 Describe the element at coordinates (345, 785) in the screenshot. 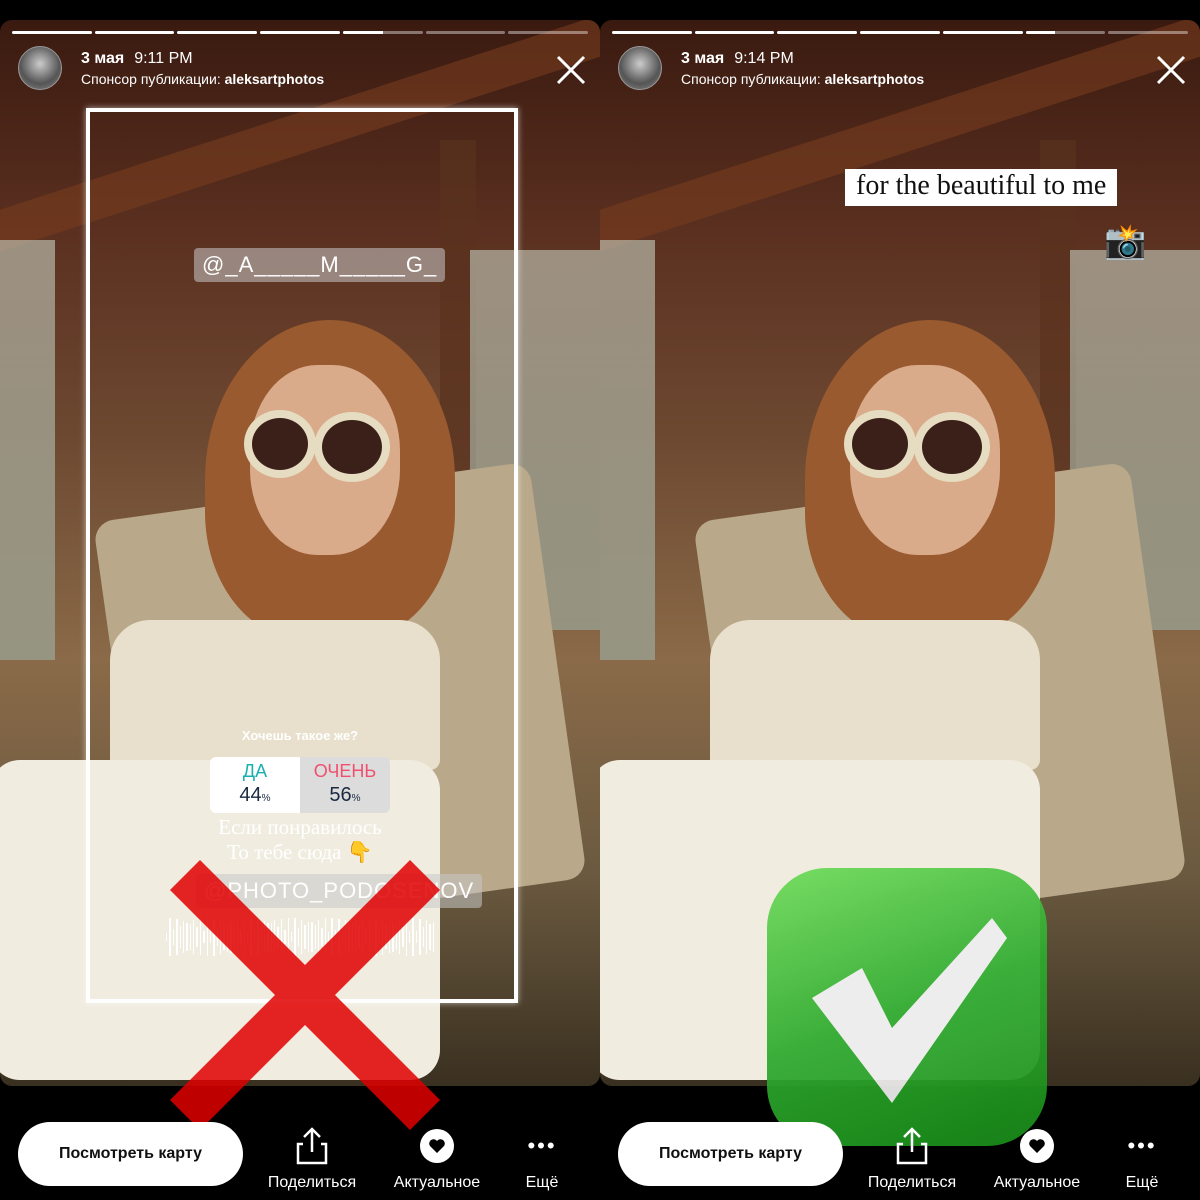

I see `poll-option-very: ОЧЕНЬ 56%` at that location.